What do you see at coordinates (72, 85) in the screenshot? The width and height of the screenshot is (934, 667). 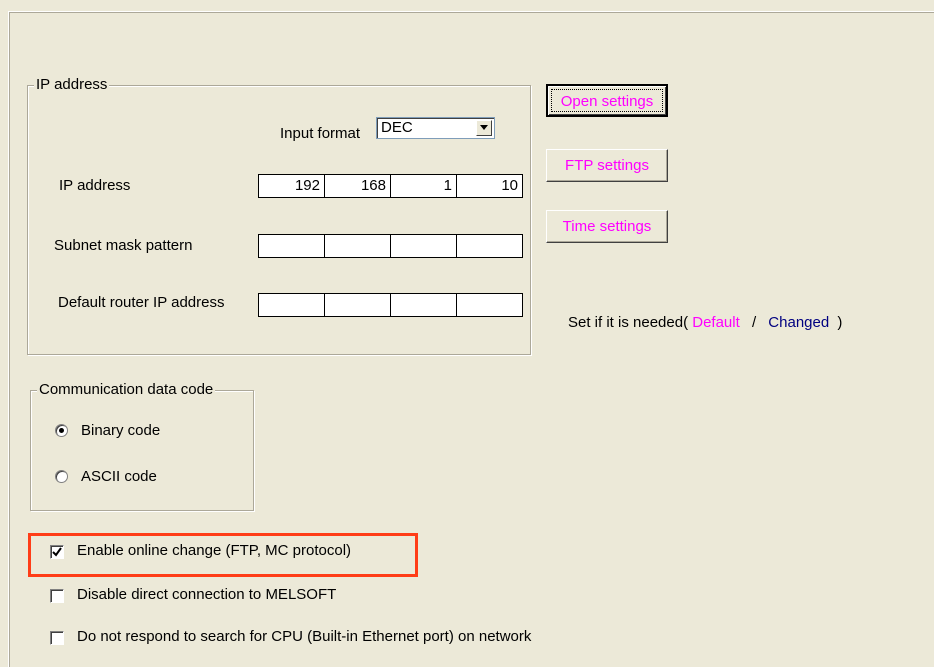 I see `ip-group-legend: IP address` at bounding box center [72, 85].